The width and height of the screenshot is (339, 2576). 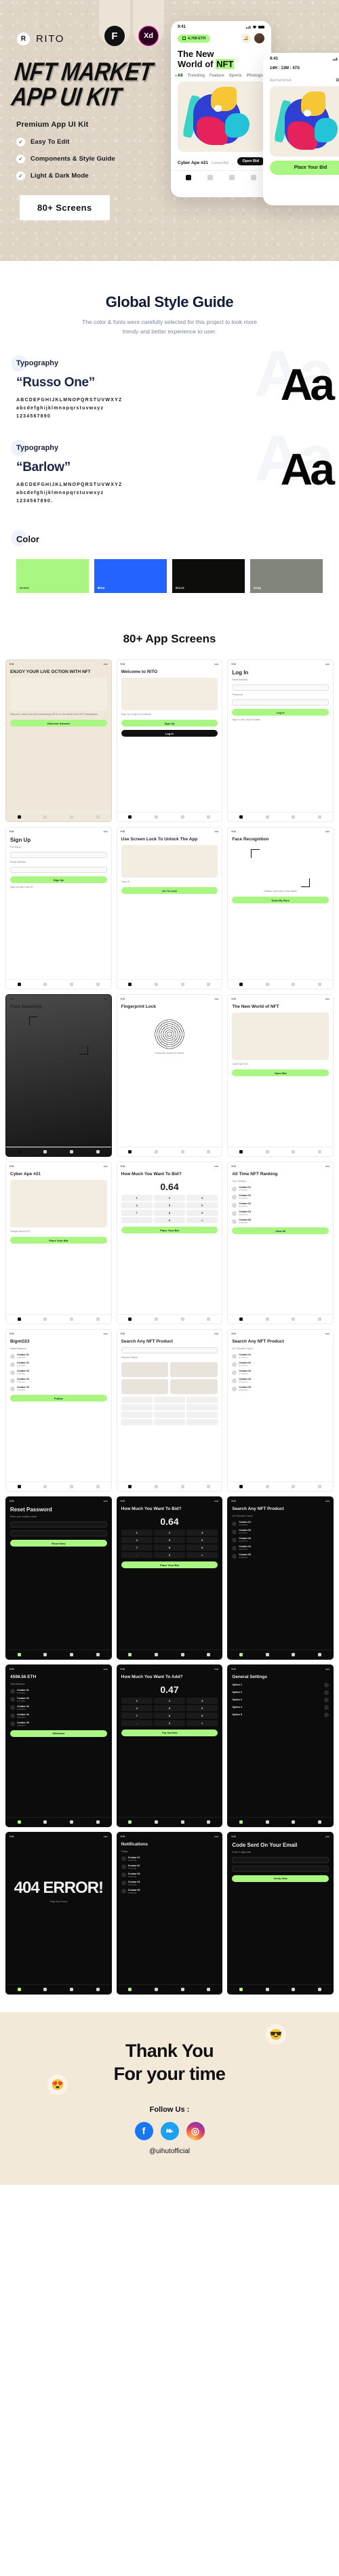 I want to click on tab-sports: Sports, so click(x=235, y=76).